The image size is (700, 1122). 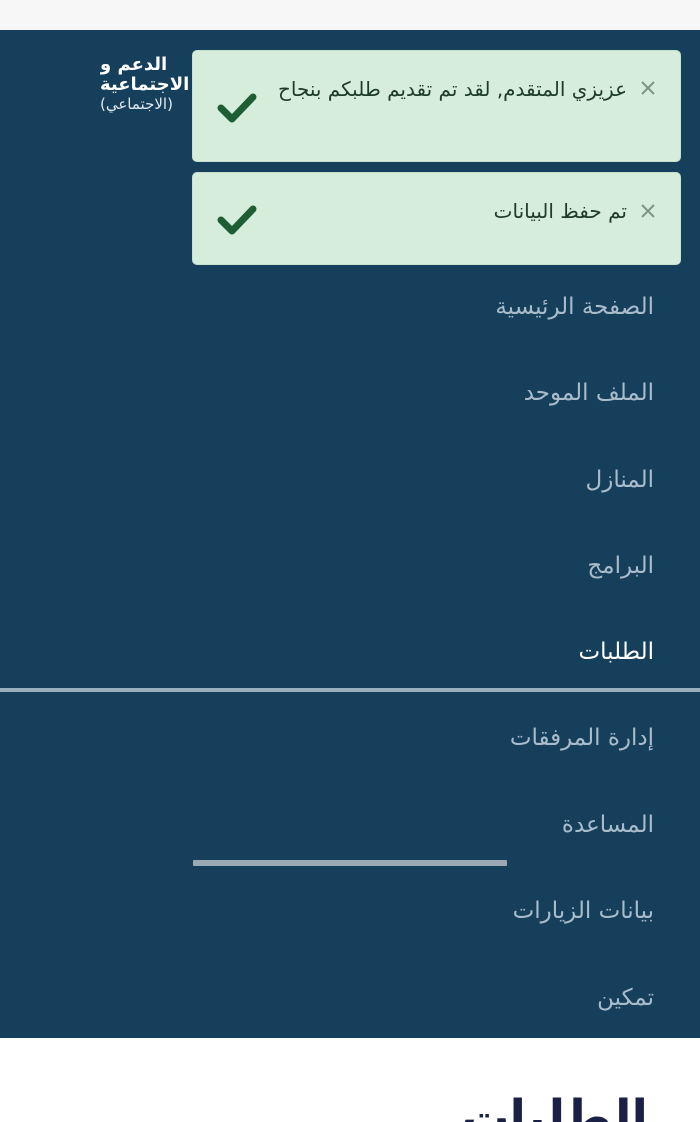 I want to click on notification-message: عزيزي المتقدم, لقد تم تقديم طلبكم بنجاح, so click(x=452, y=89).